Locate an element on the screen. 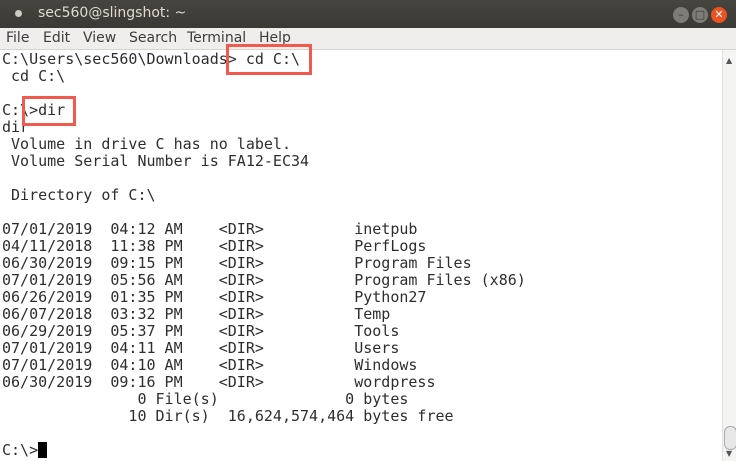  terminal-line: 07/01/2019 04:10 AM <DIR> Windows is located at coordinates (210, 365).